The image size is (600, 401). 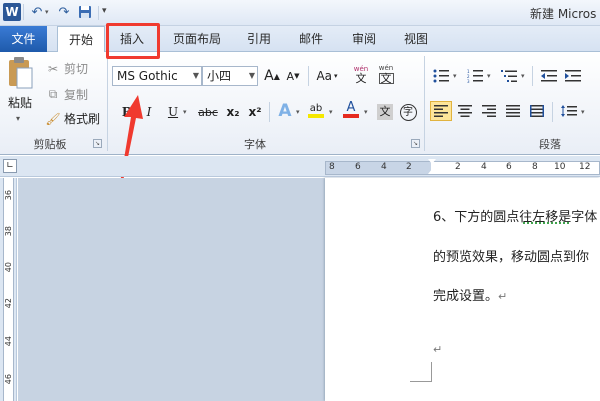 I want to click on qat-divider, so click(x=98, y=13).